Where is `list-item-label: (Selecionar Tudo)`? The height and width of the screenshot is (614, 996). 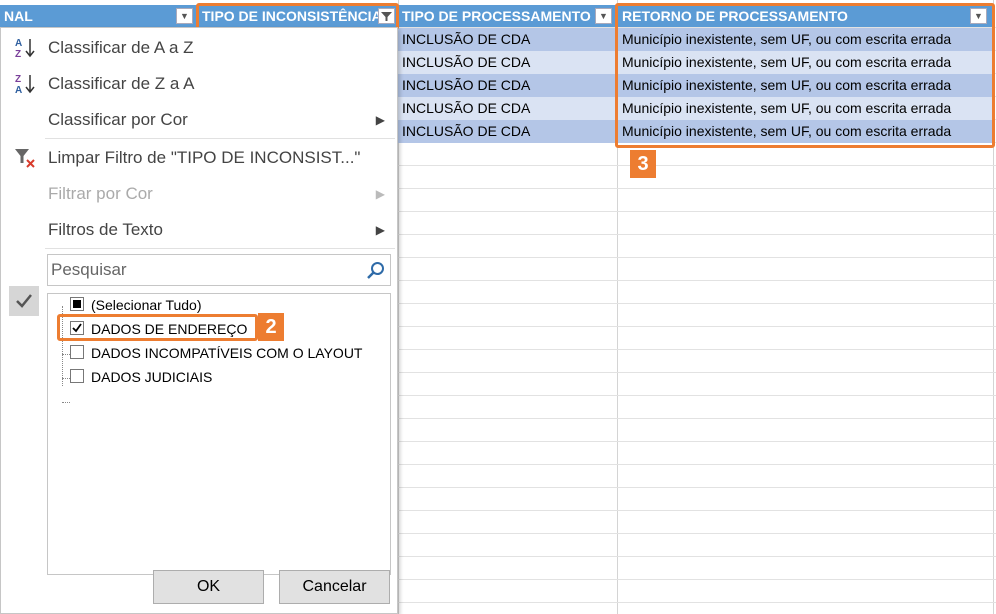 list-item-label: (Selecionar Tudo) is located at coordinates (146, 305).